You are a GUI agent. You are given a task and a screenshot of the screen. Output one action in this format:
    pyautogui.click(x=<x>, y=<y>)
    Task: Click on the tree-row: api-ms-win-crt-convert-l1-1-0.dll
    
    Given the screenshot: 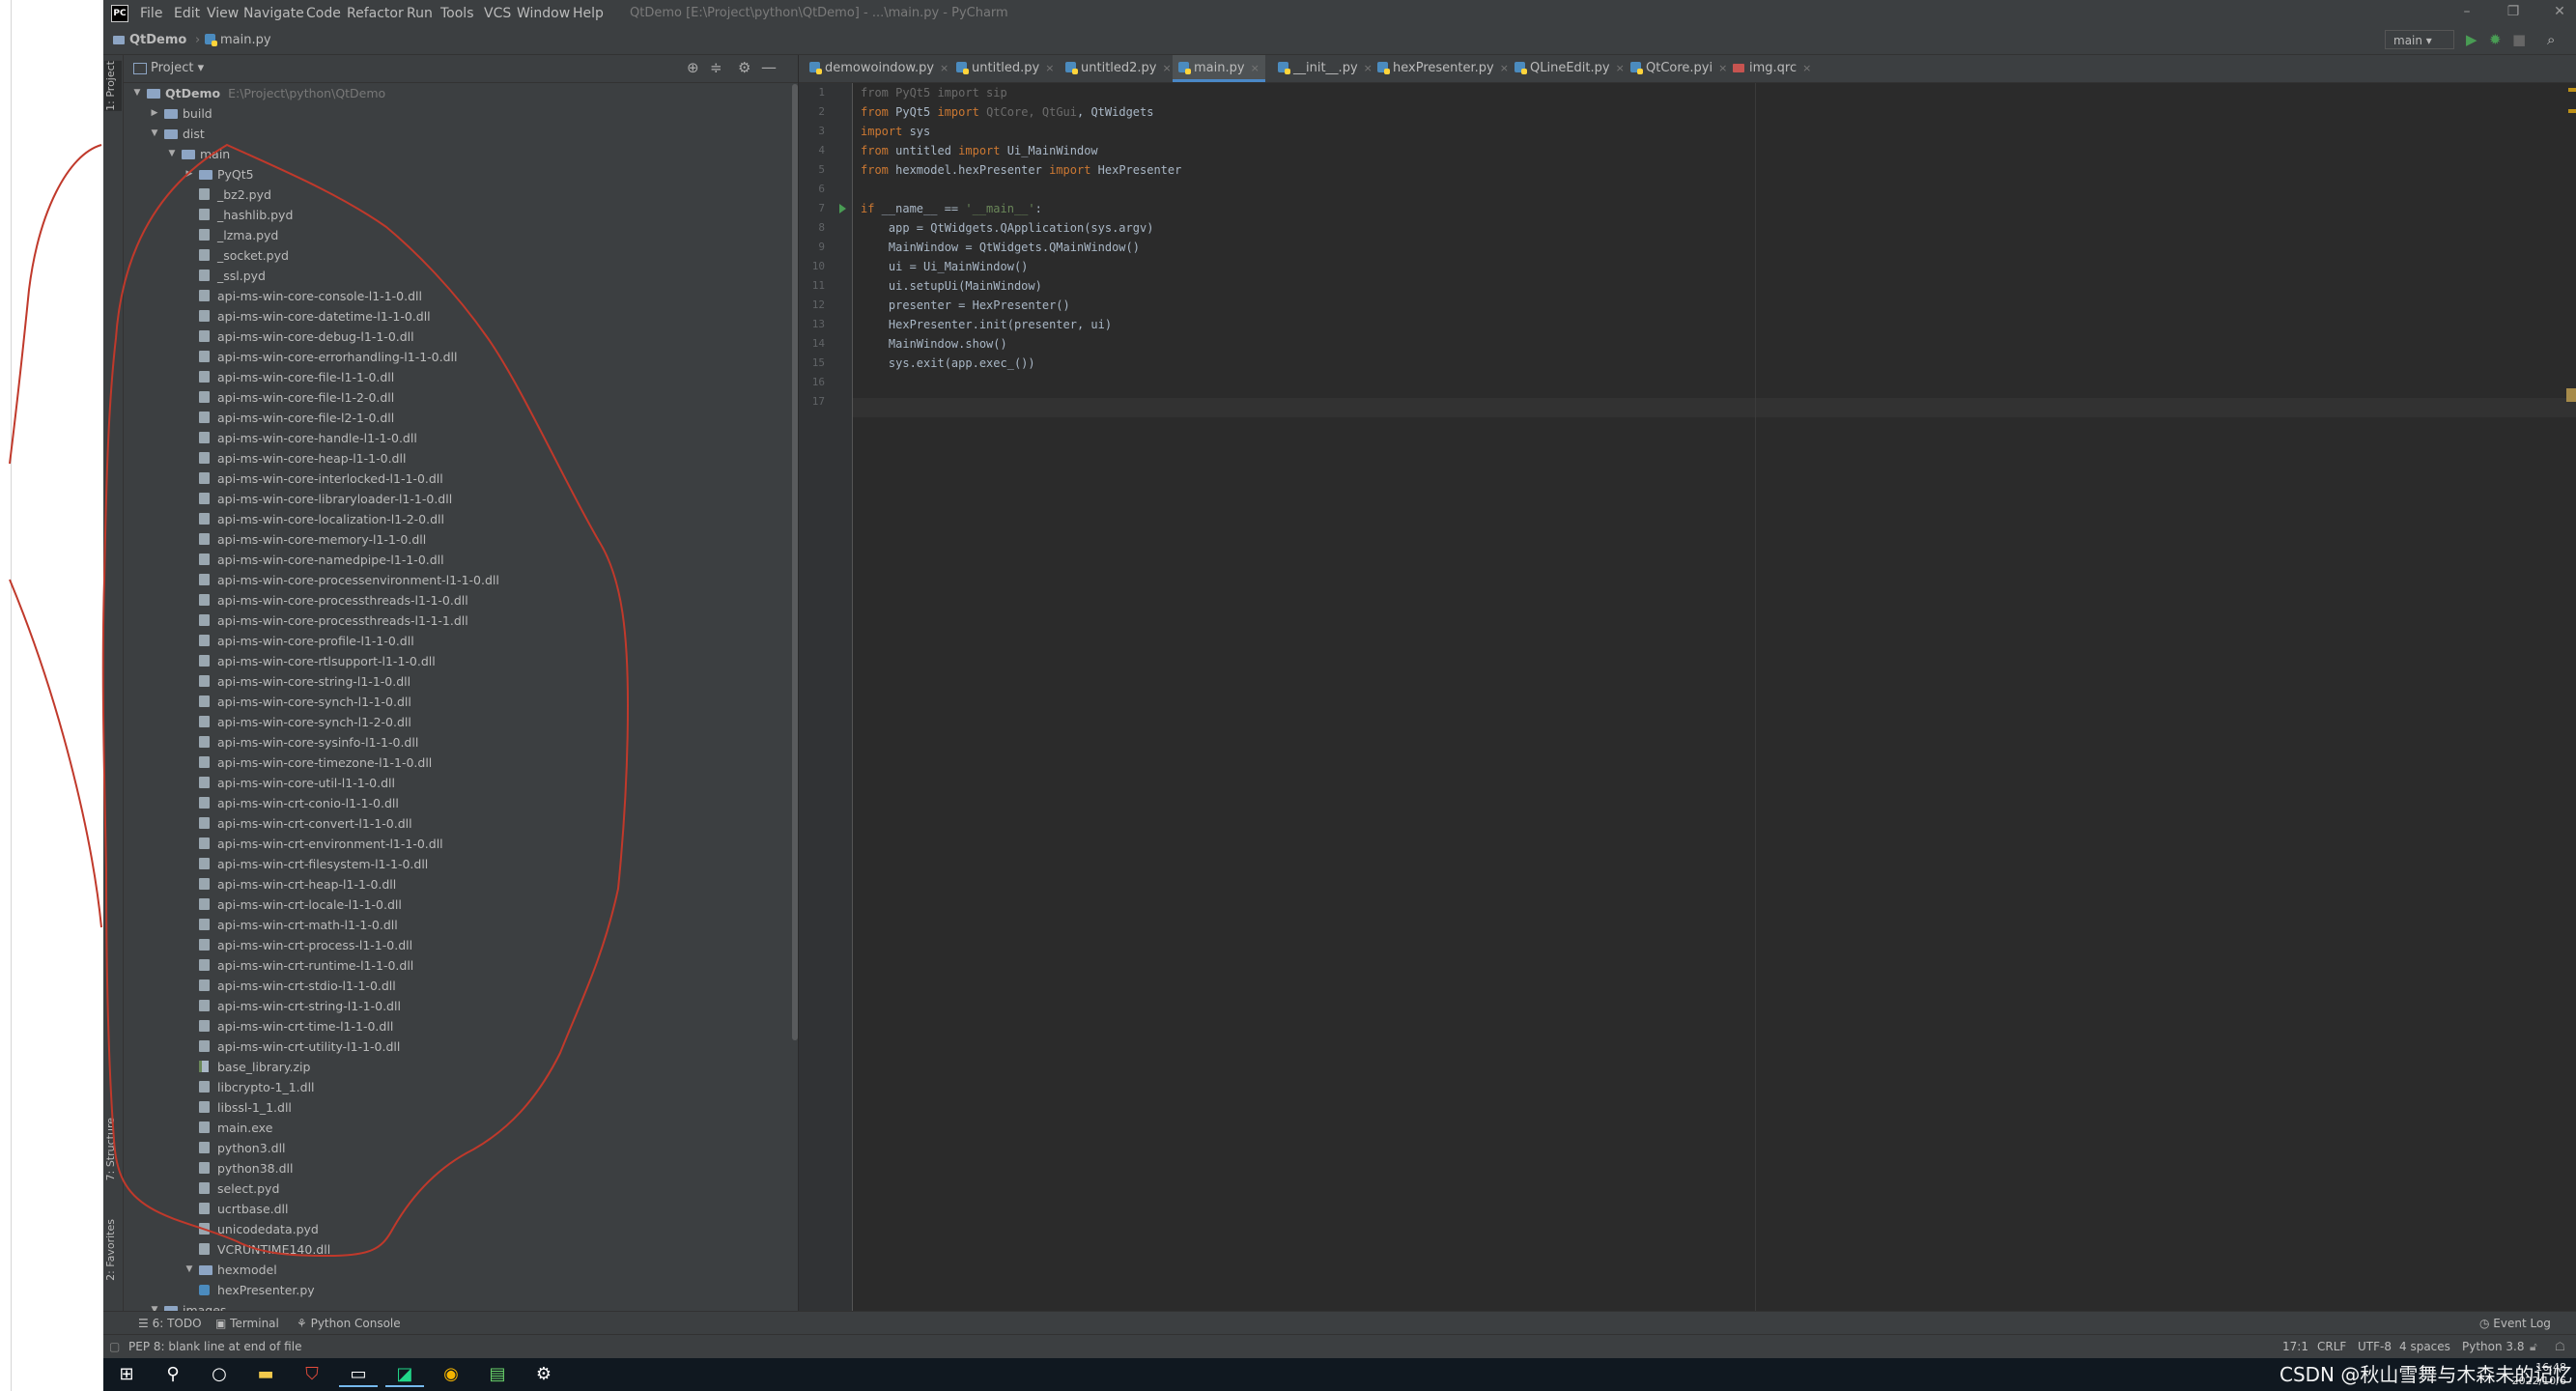 What is the action you would take?
    pyautogui.click(x=457, y=824)
    